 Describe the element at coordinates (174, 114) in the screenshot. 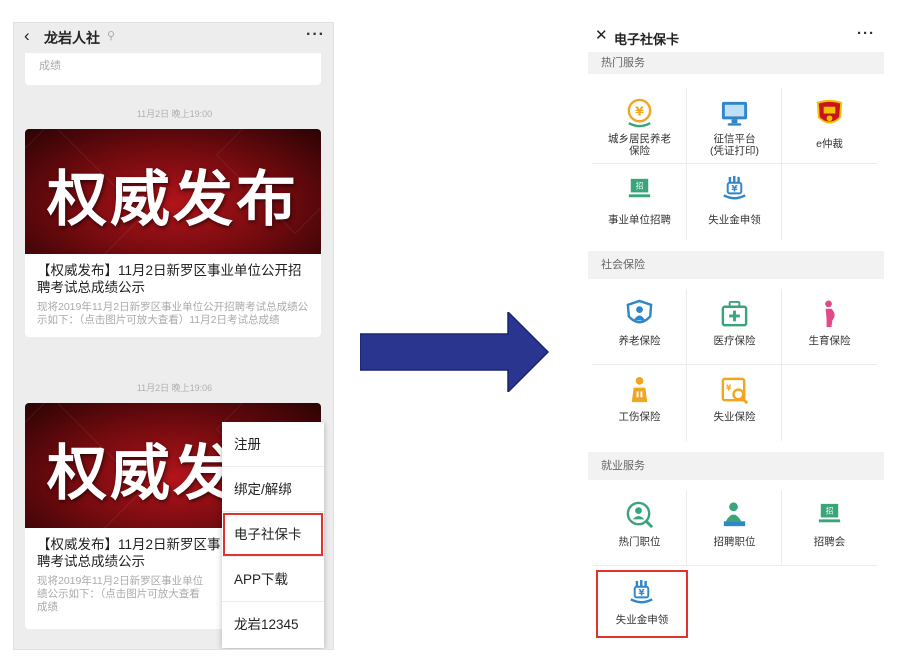

I see `message-timestamp: 11月2日 晚上19:00` at that location.